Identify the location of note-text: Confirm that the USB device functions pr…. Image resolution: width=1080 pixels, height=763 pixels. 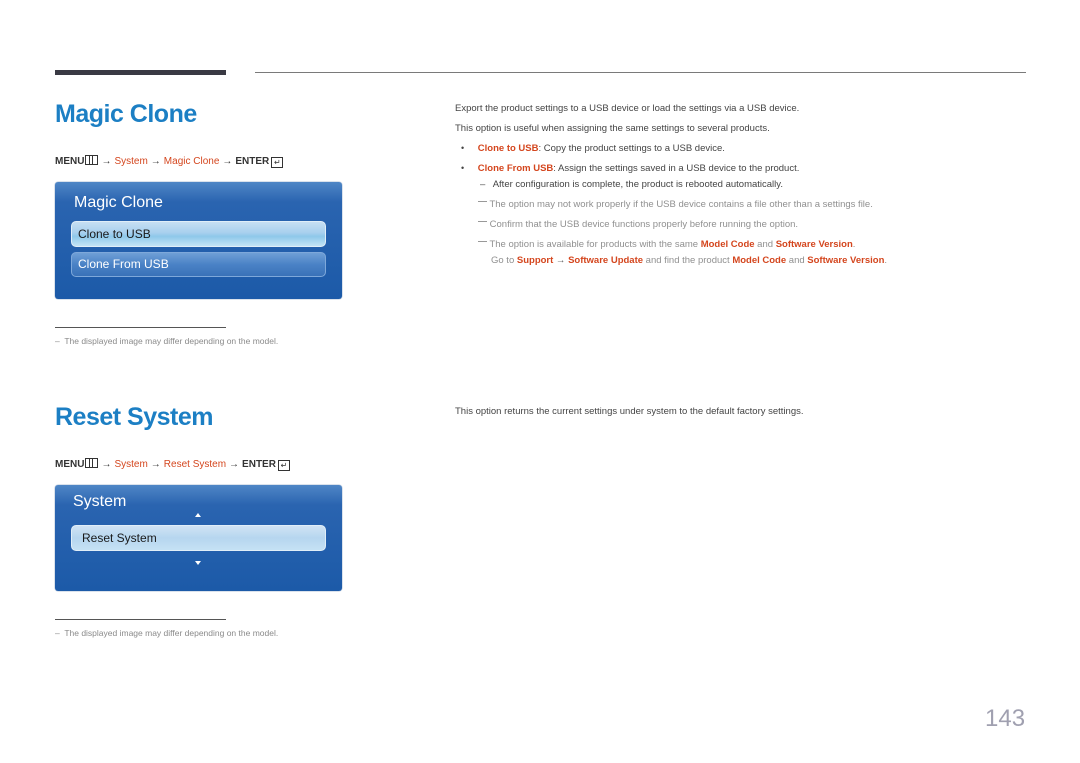
(644, 224).